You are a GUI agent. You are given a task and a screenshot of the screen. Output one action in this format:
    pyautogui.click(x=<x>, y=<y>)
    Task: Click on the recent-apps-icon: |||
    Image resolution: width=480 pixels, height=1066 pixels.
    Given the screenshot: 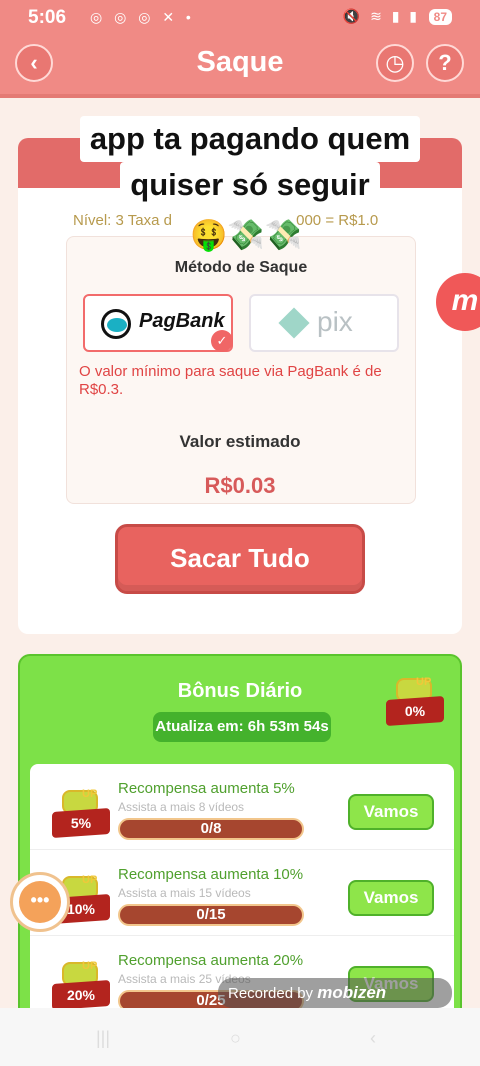 What is the action you would take?
    pyautogui.click(x=103, y=1038)
    